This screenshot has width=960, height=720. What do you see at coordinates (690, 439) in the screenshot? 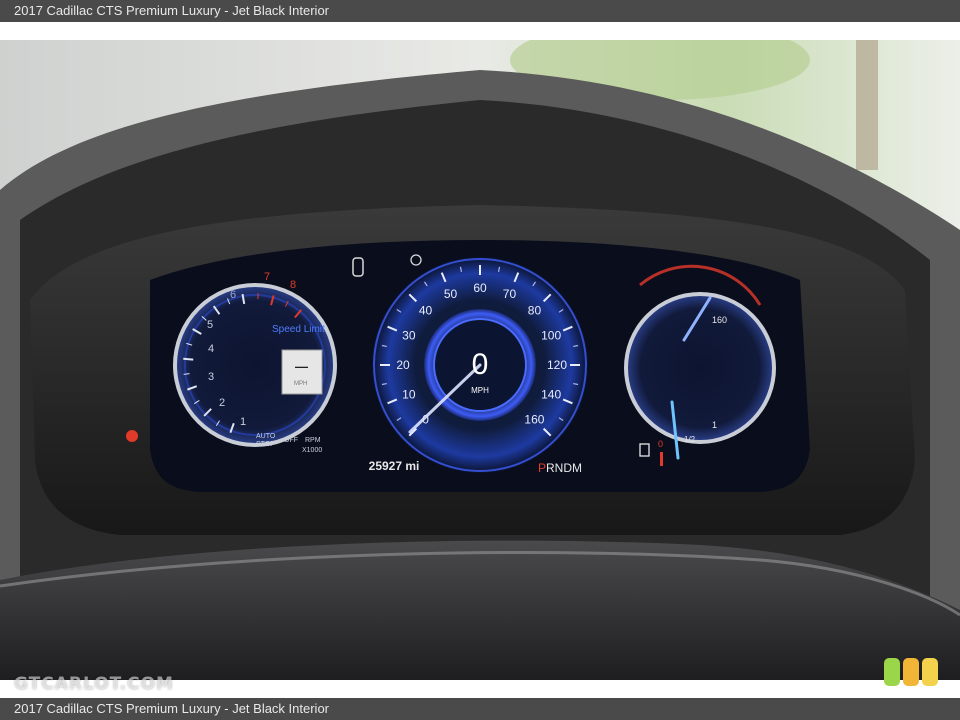
I see `fuel-label-half: 1/2` at bounding box center [690, 439].